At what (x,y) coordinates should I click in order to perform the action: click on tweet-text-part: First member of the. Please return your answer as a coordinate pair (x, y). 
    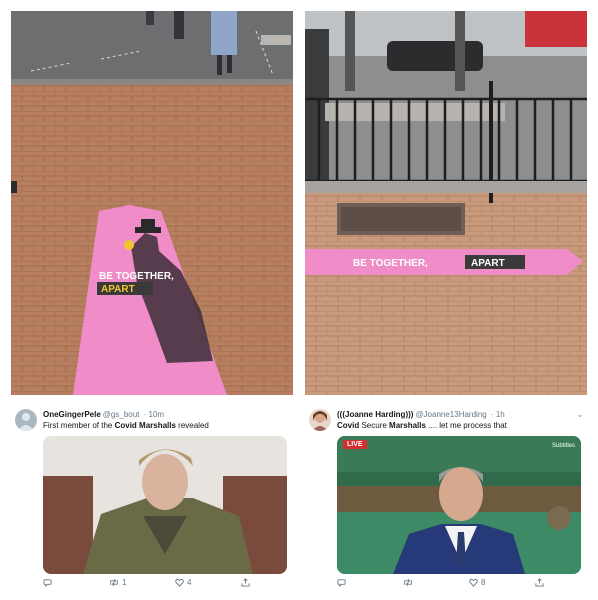
    Looking at the image, I should click on (79, 425).